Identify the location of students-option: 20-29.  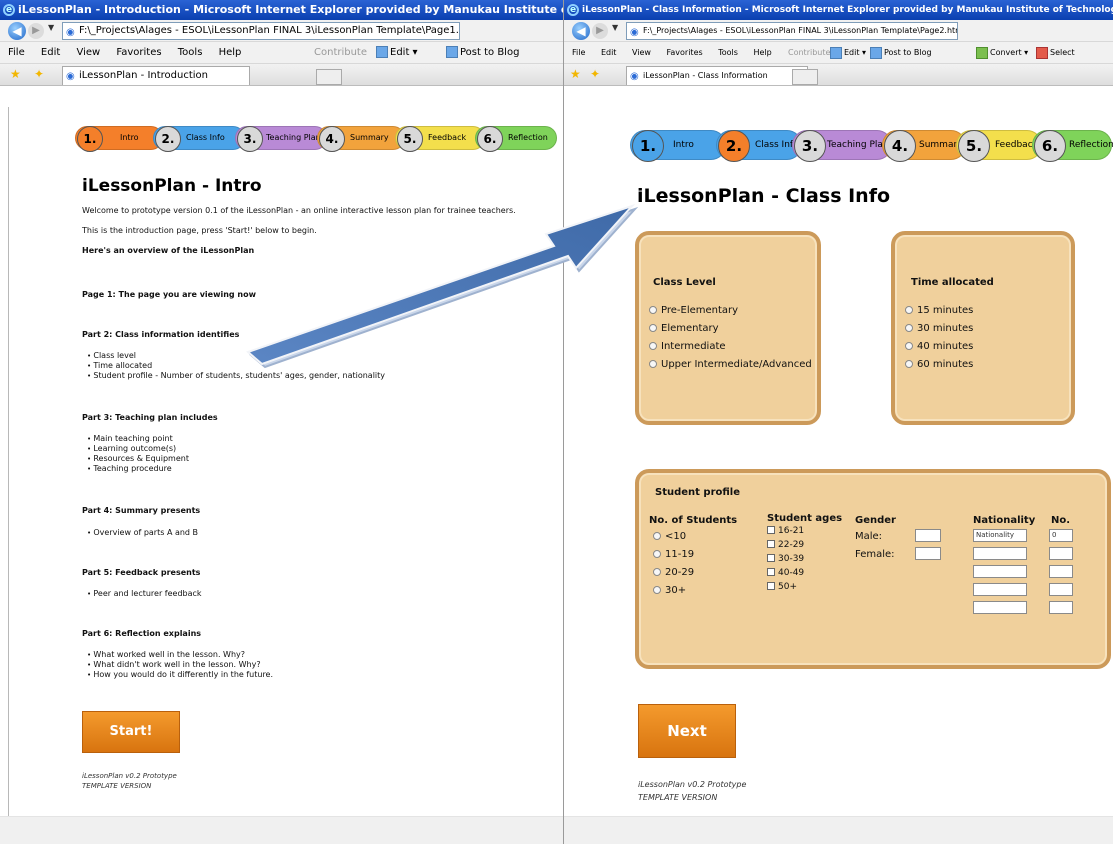
(673, 572).